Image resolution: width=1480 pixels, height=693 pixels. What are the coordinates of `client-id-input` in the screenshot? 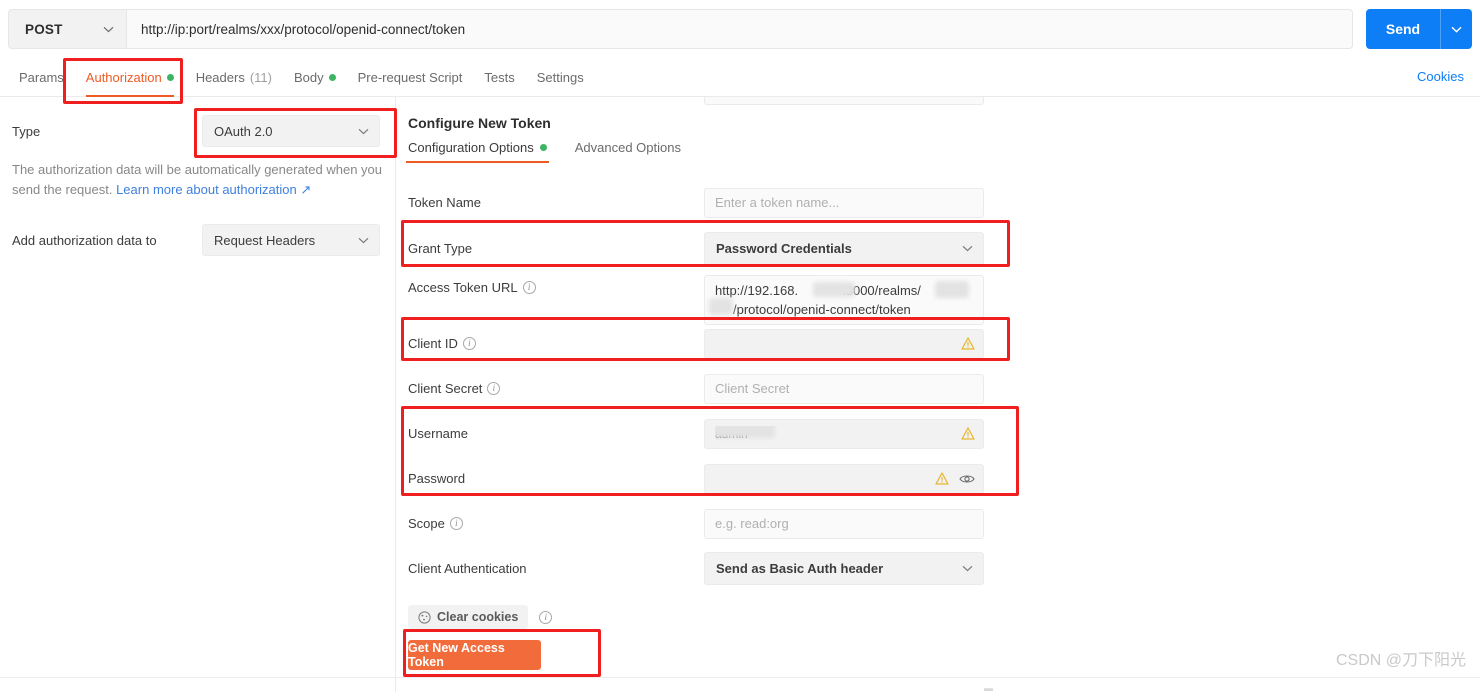 It's located at (844, 343).